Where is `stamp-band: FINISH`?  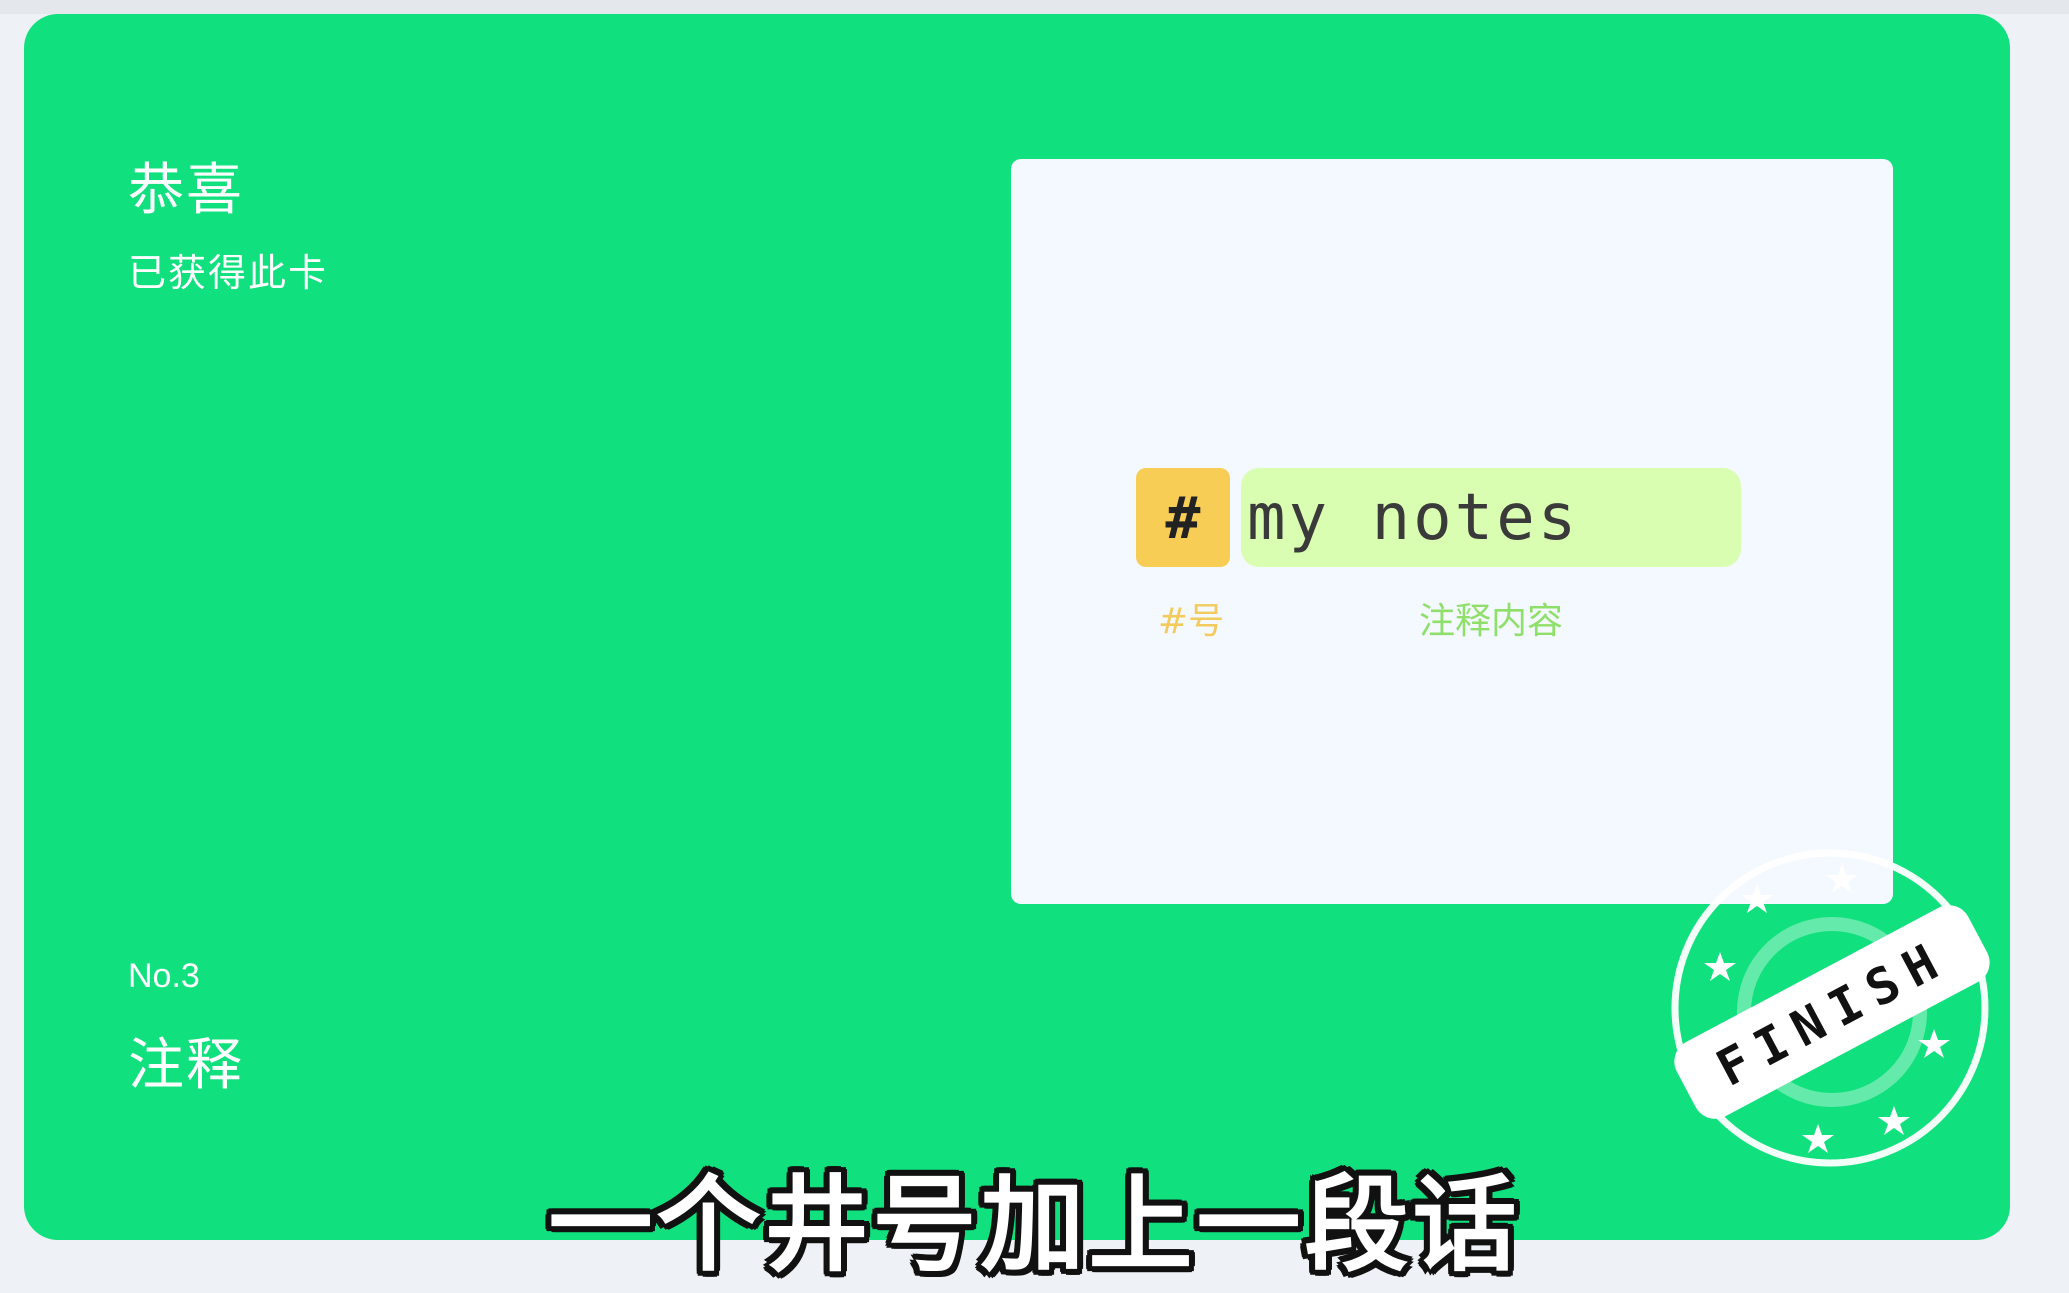 stamp-band: FINISH is located at coordinates (1832, 1012).